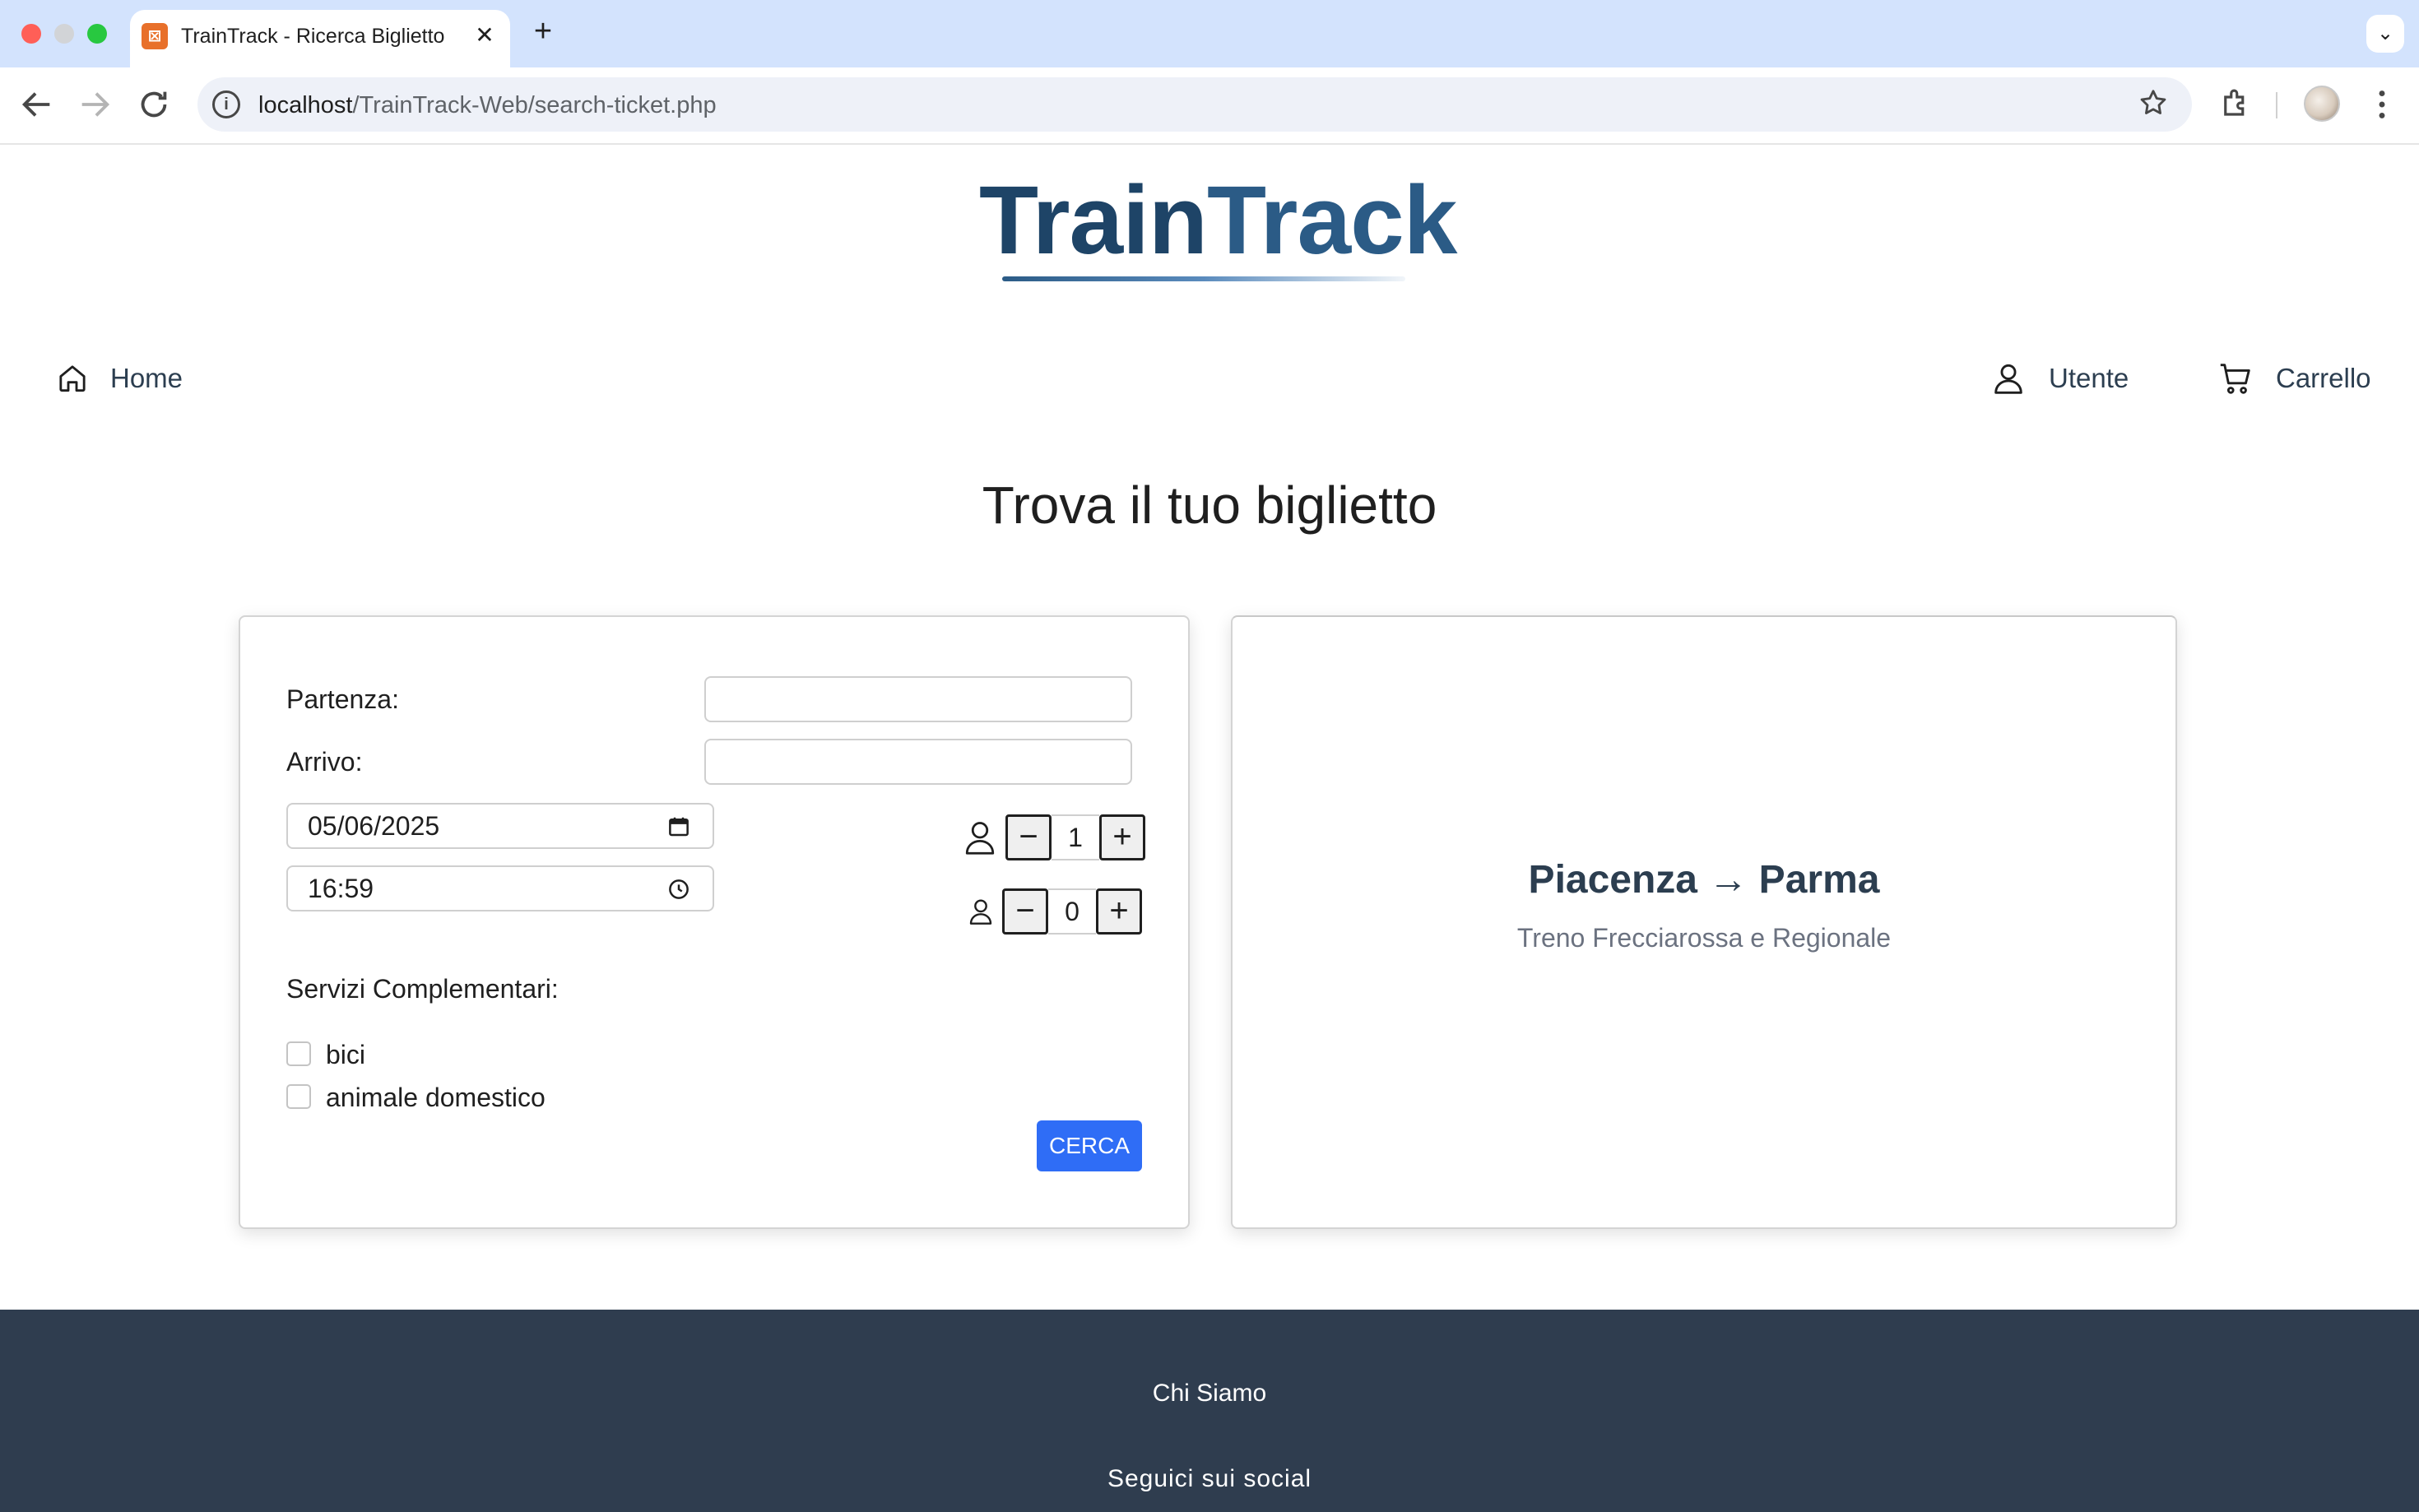  What do you see at coordinates (1089, 1145) in the screenshot?
I see `search-button: CERCA` at bounding box center [1089, 1145].